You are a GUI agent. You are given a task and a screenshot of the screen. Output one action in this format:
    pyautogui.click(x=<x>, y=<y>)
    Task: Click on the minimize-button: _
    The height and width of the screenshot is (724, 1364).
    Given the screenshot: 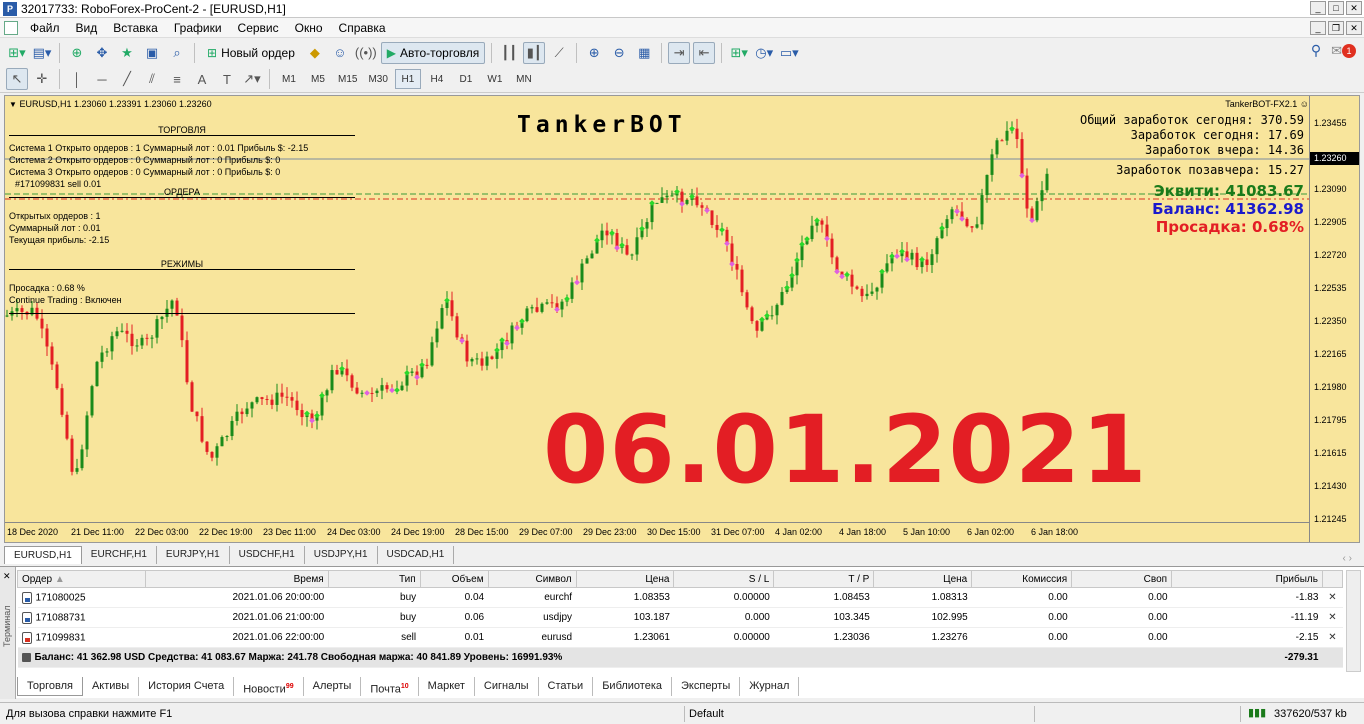 What is the action you would take?
    pyautogui.click(x=1318, y=8)
    